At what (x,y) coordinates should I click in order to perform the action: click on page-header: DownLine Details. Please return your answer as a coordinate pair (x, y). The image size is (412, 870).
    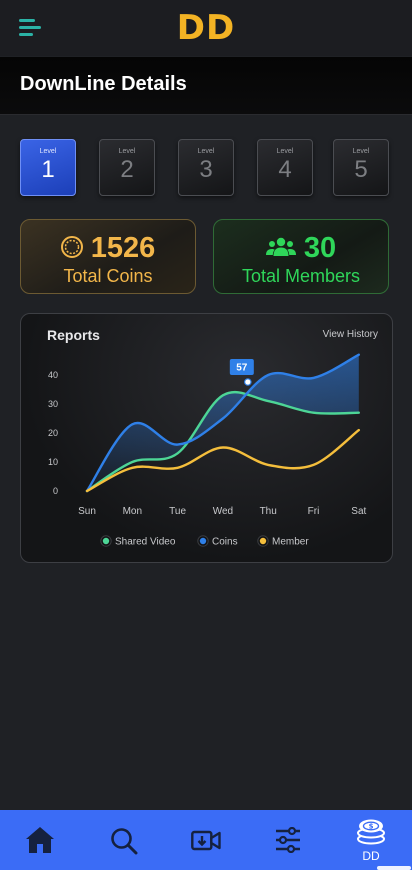
    Looking at the image, I should click on (206, 86).